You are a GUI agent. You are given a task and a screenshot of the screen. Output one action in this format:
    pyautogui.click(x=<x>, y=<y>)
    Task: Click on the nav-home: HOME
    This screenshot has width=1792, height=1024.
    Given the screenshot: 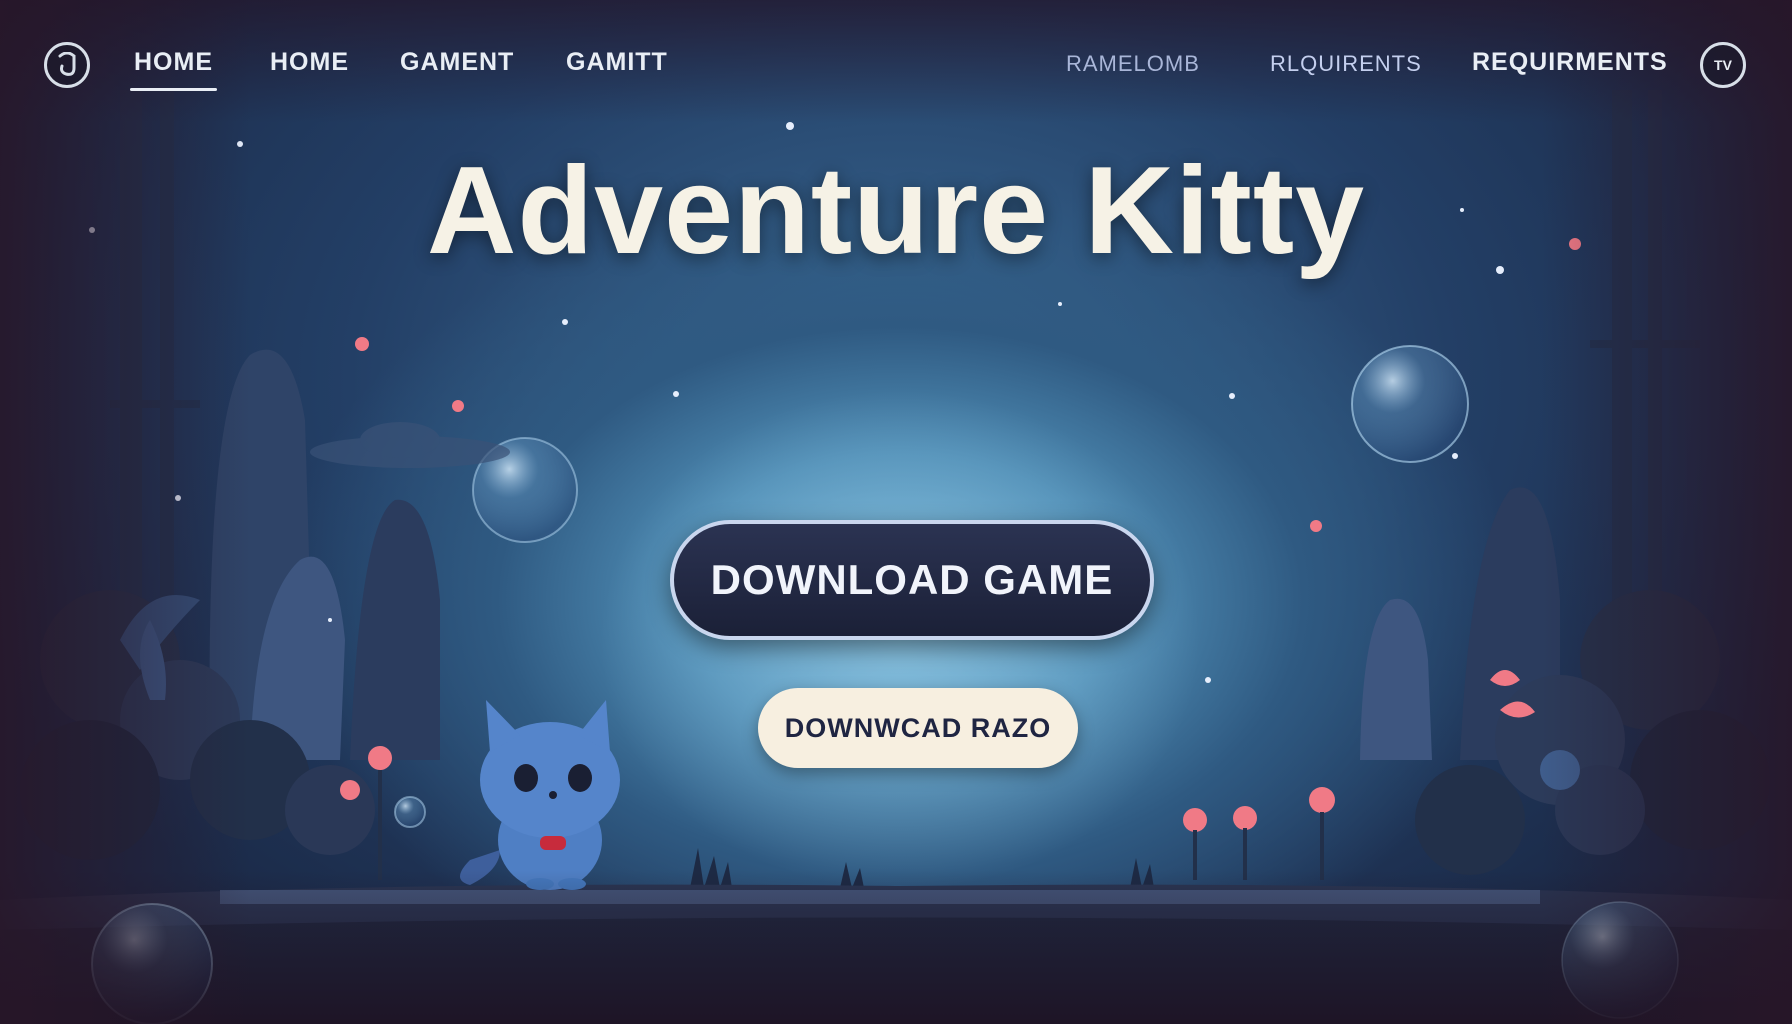 What is the action you would take?
    pyautogui.click(x=309, y=62)
    